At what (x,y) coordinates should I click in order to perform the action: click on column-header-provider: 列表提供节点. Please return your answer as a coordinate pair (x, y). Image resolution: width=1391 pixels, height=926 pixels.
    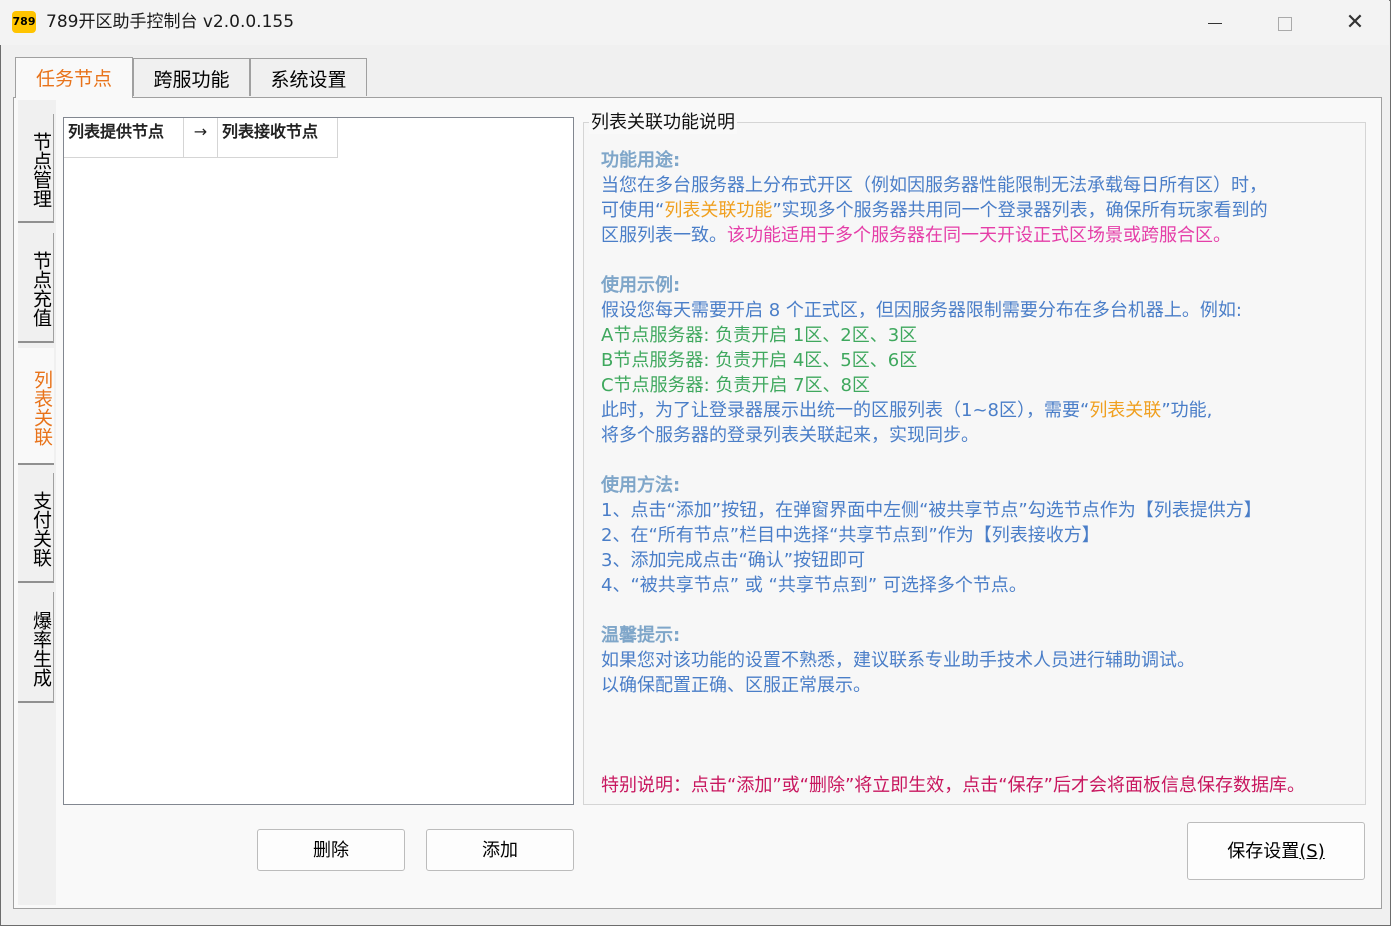
    Looking at the image, I should click on (124, 138).